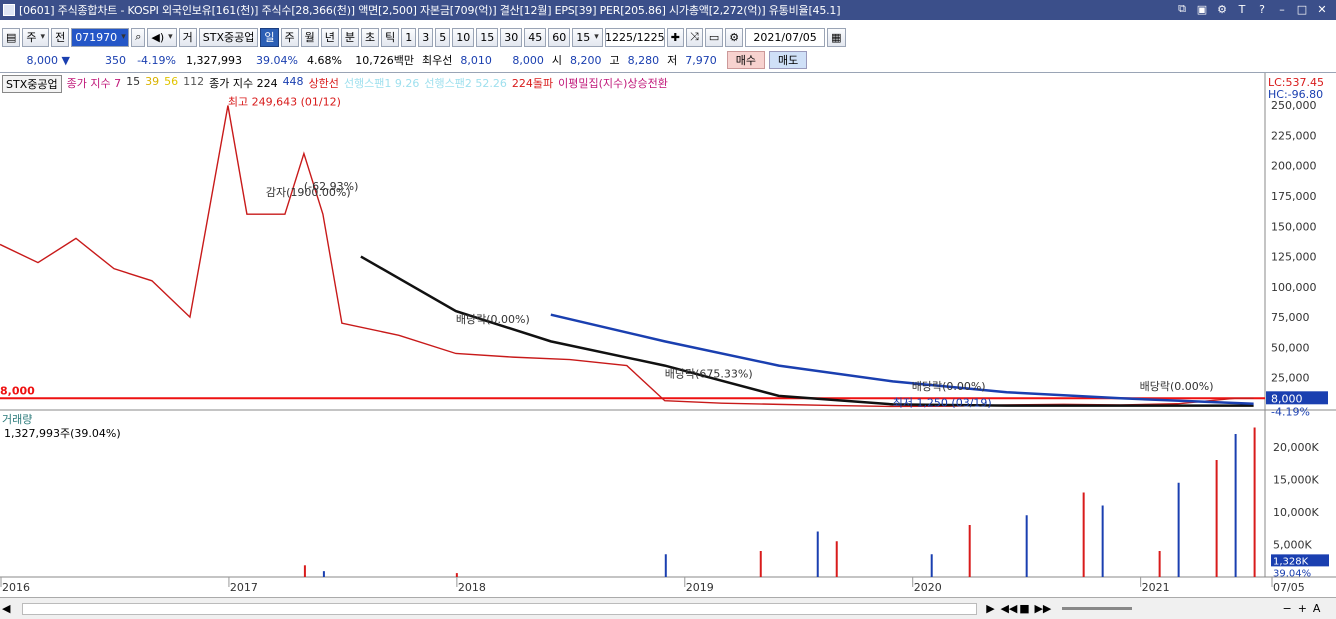 The height and width of the screenshot is (619, 1336). Describe the element at coordinates (1294, 257) in the screenshot. I see `y-tick-label: 125,000` at that location.